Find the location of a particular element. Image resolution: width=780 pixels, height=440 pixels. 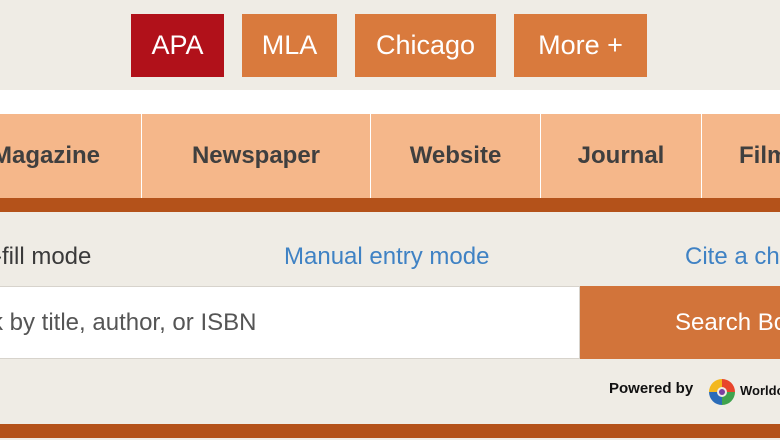

worldcat-brand-text: Worldc is located at coordinates (760, 390).